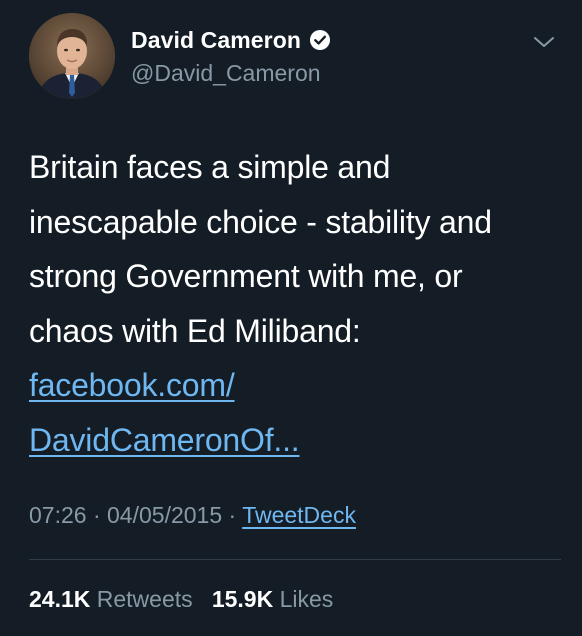 This screenshot has width=582, height=636. I want to click on tweet-stats: 24.1K Retweets 15.9K Likes, so click(181, 599).